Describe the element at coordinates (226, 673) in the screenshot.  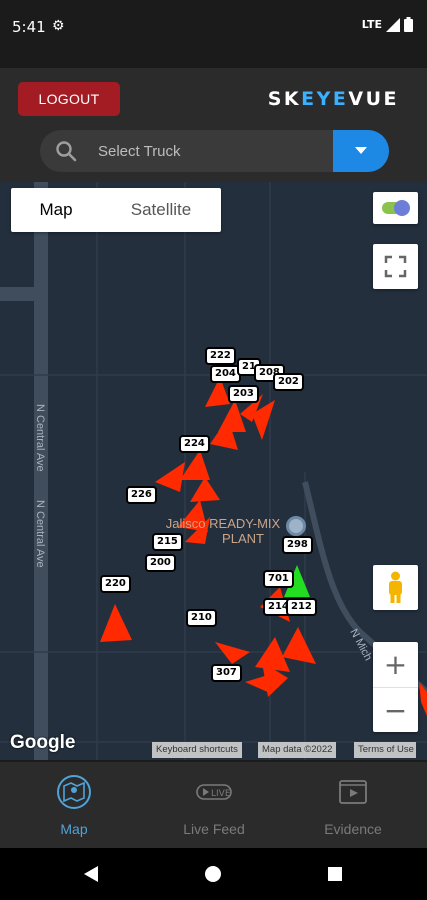
I see `truck-label: 307` at that location.